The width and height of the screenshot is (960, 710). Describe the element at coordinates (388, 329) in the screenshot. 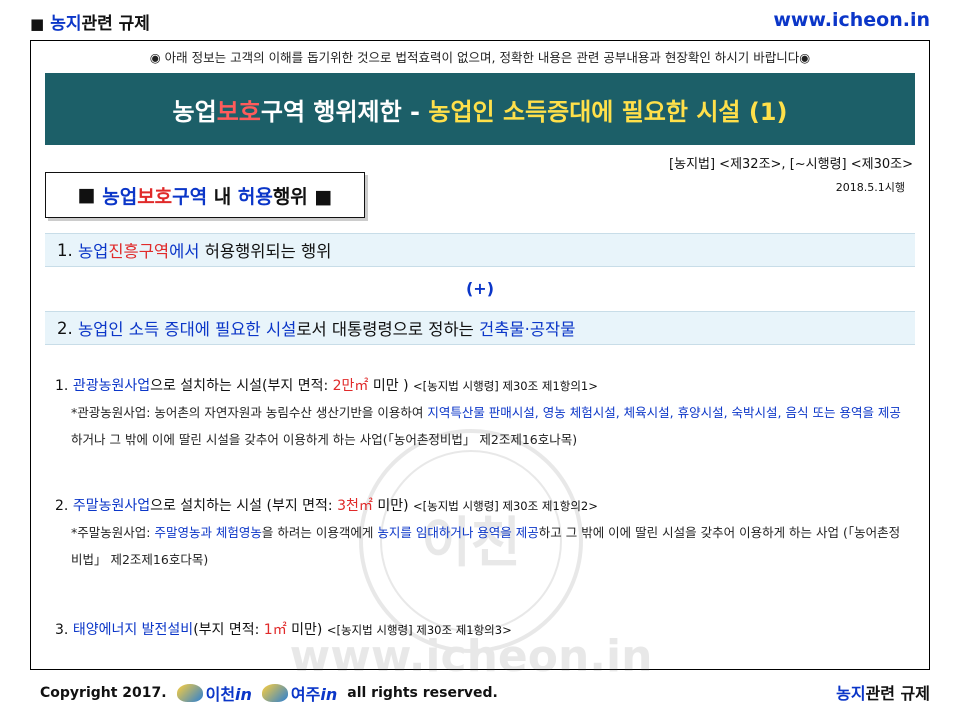

I see `row2-b: 로서 대통령령으로 정하는` at that location.